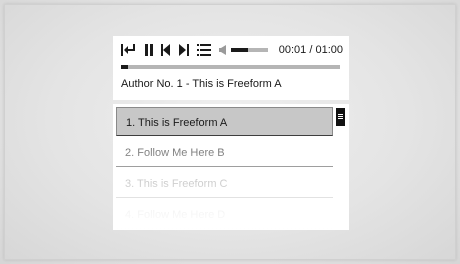  Describe the element at coordinates (249, 50) in the screenshot. I see `volume-slider` at that location.